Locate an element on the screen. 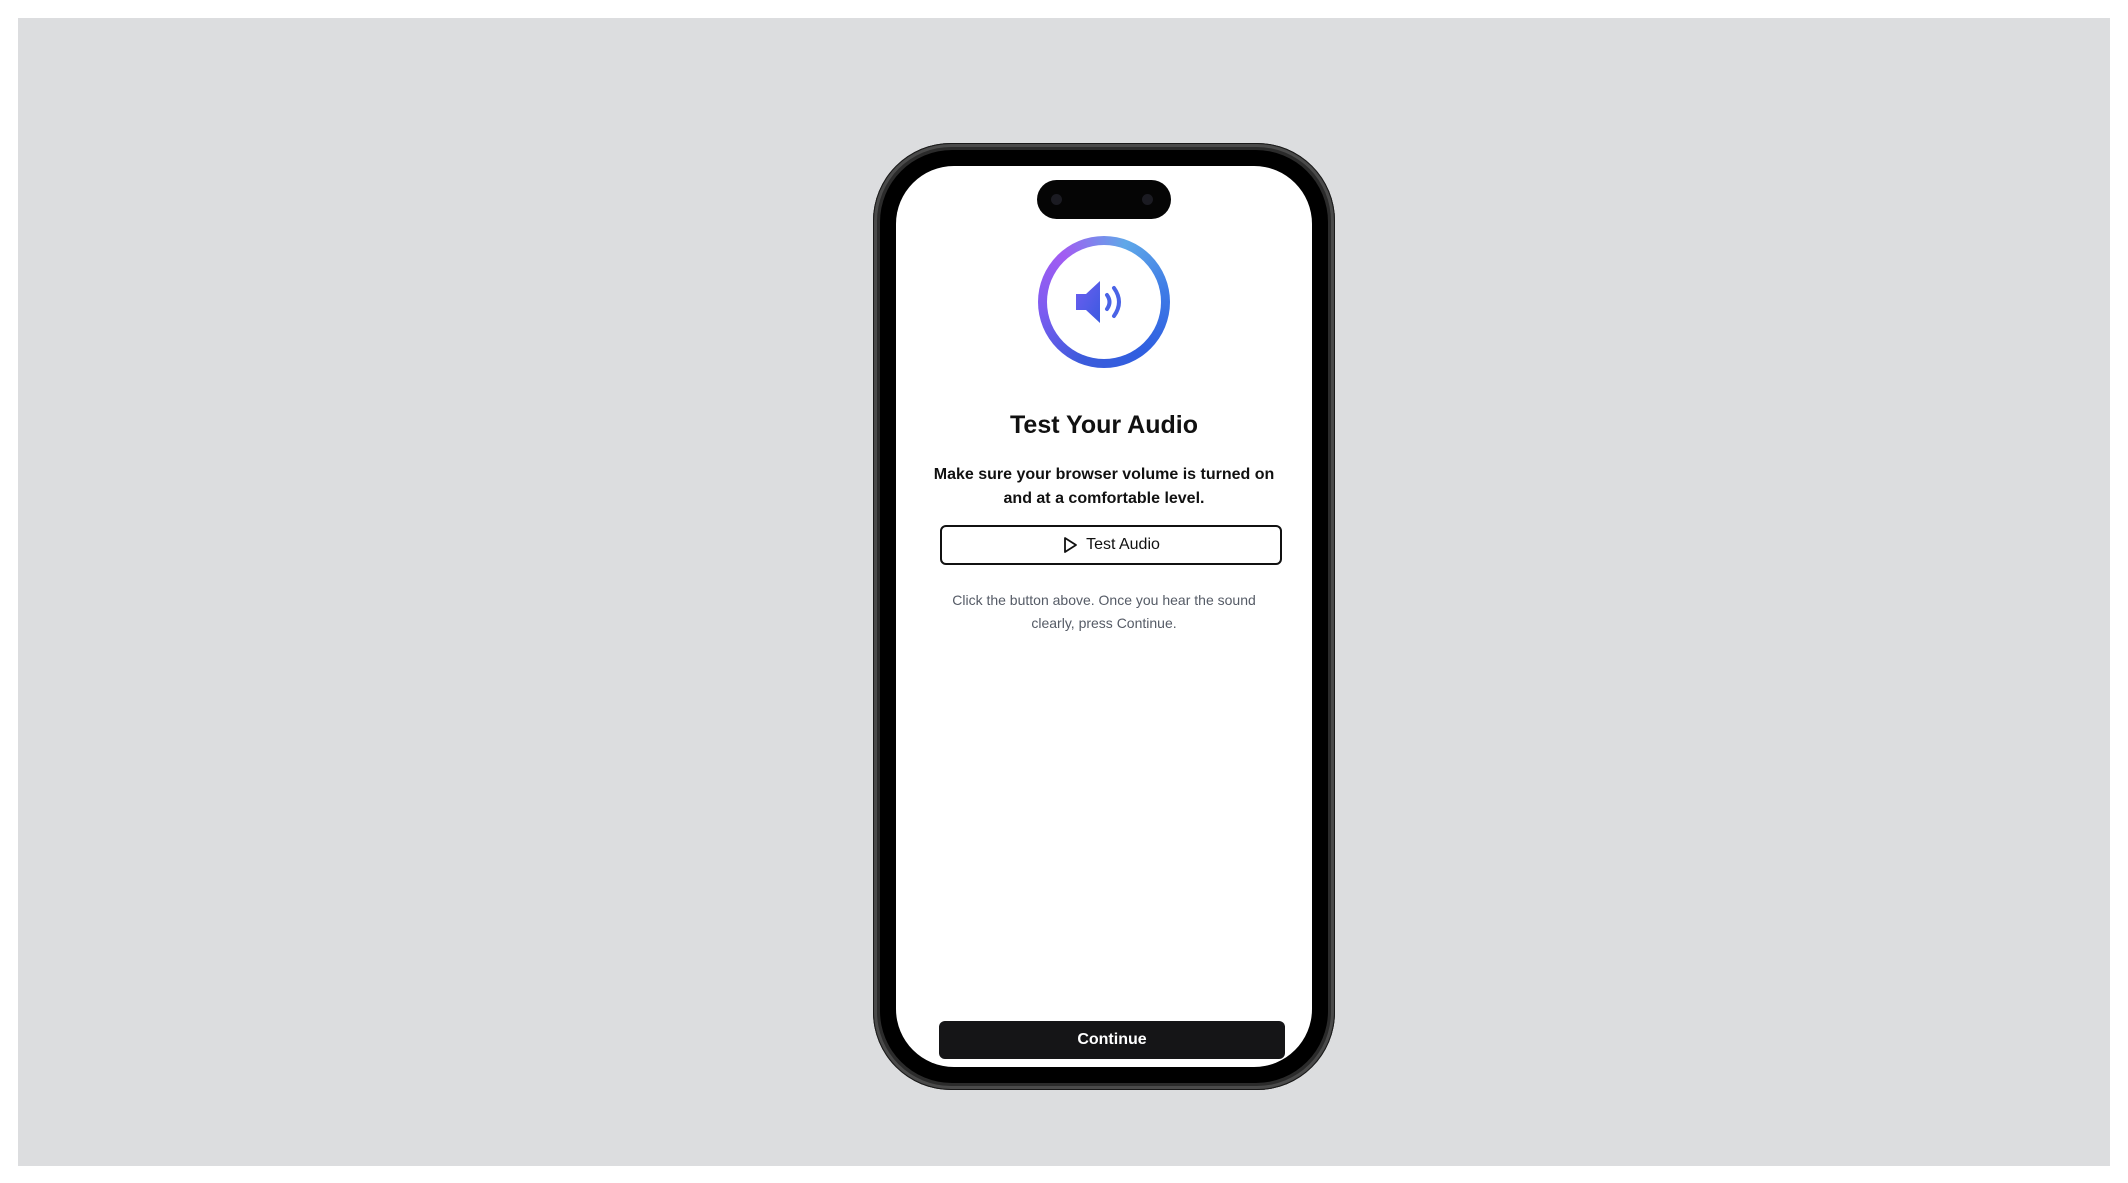  continue-button-label: Continue is located at coordinates (1112, 1039).